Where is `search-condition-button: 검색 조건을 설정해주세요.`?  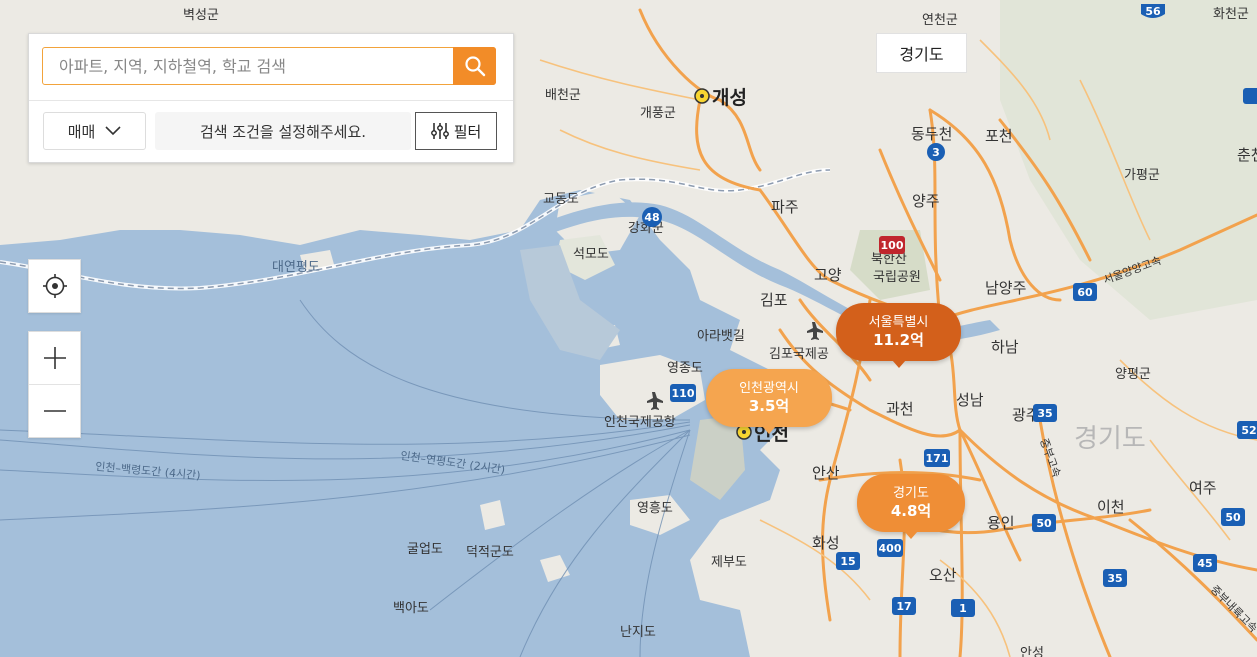 search-condition-button: 검색 조건을 설정해주세요. is located at coordinates (283, 131).